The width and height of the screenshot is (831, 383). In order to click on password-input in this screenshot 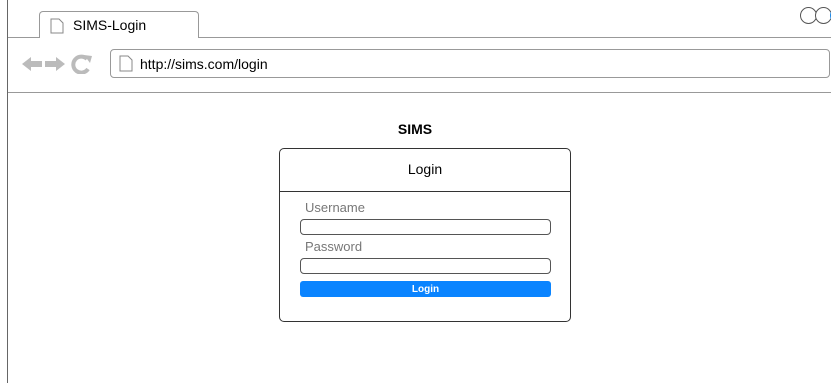, I will do `click(425, 266)`.